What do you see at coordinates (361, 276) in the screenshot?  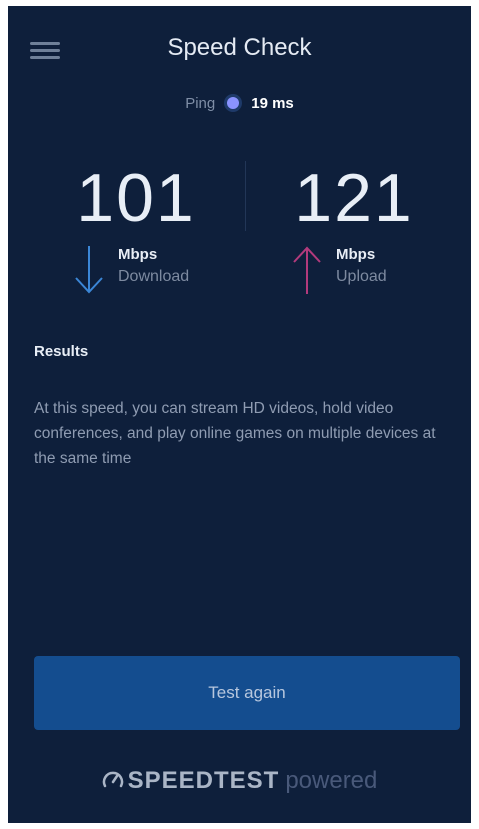 I see `upload-label: Upload` at bounding box center [361, 276].